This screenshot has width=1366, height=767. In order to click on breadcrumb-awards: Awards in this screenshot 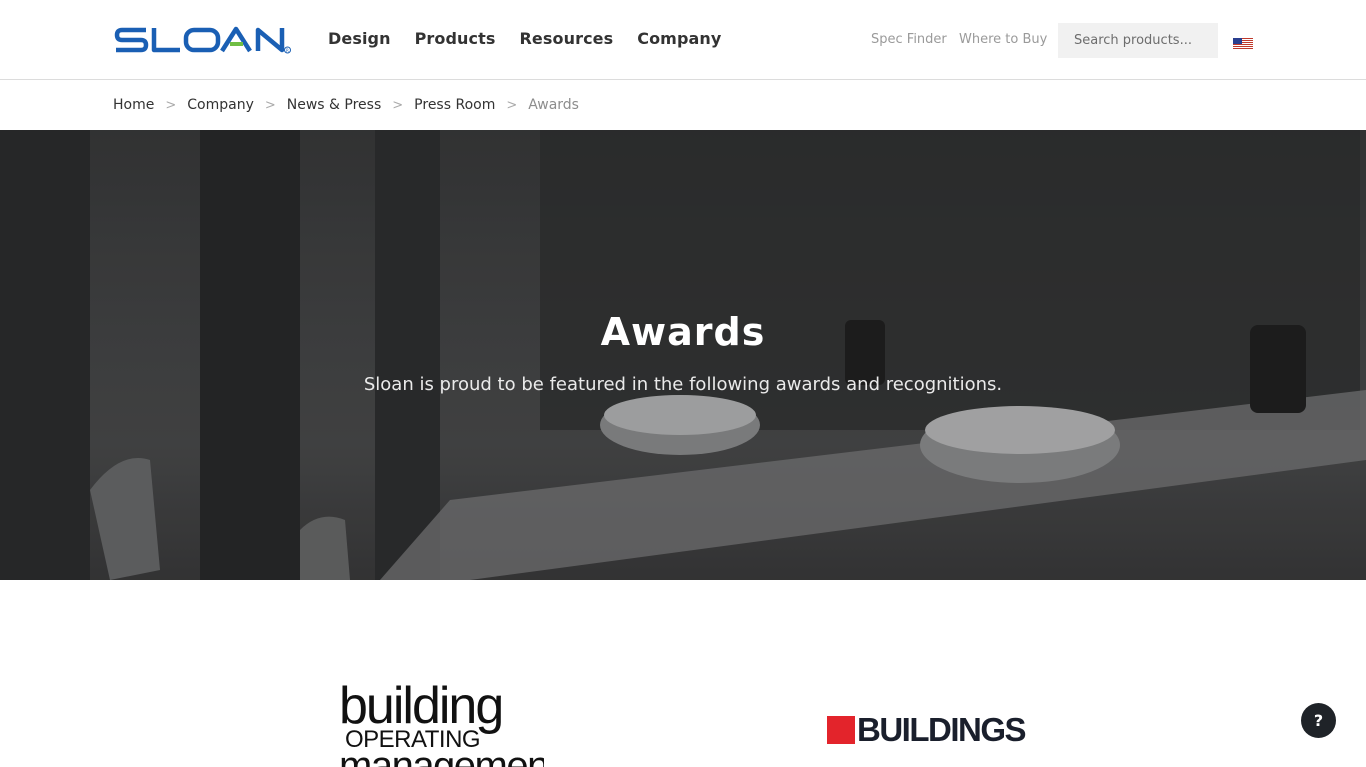, I will do `click(553, 105)`.